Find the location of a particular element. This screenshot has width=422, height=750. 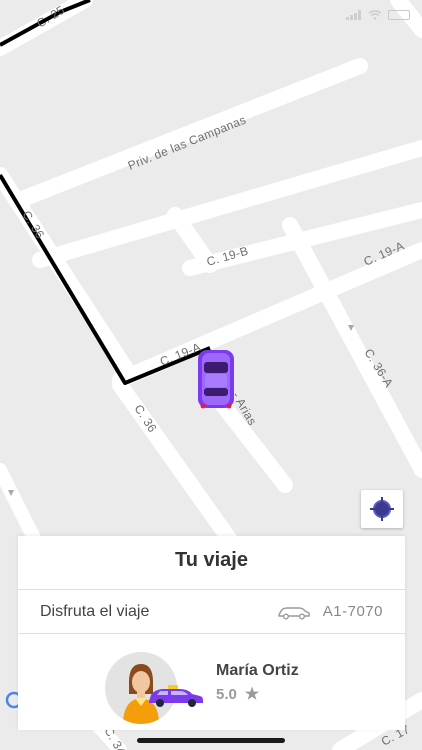

car-marker-icon is located at coordinates (216, 379).